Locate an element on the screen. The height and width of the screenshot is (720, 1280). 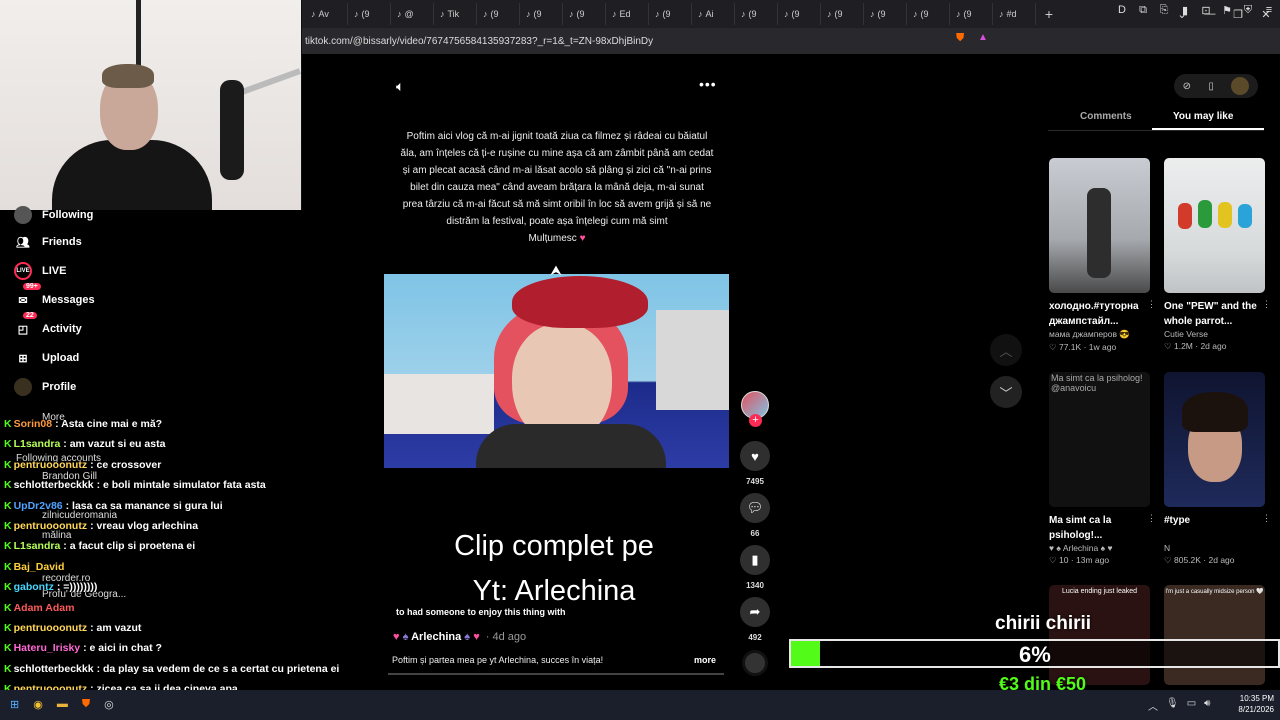
chat-username: Sorin08 is located at coordinates (33, 424).